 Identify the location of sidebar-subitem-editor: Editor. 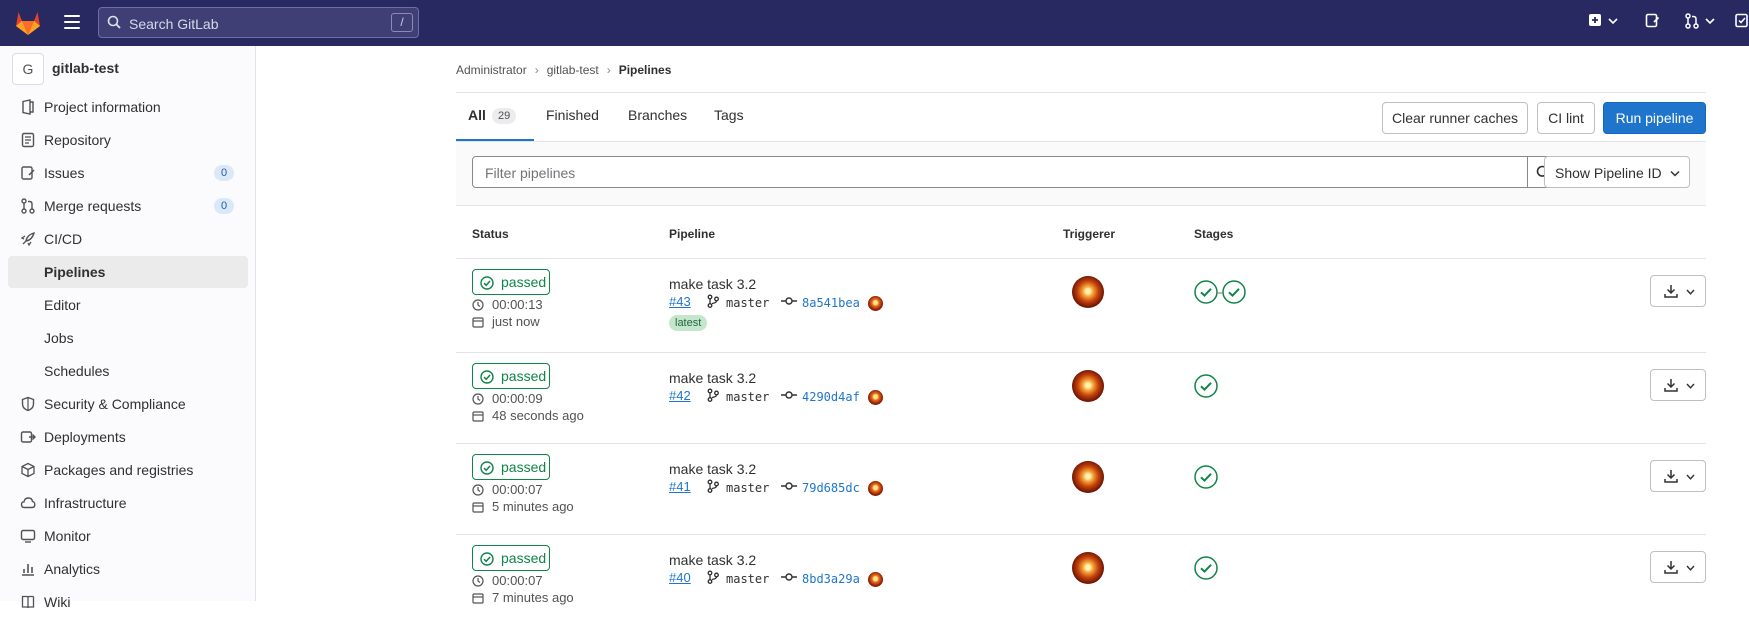
(128, 305).